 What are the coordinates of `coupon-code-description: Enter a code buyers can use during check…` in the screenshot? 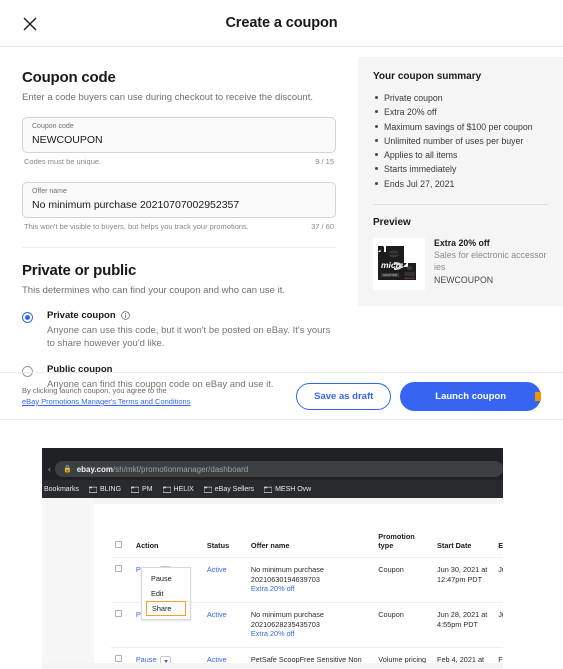 It's located at (167, 97).